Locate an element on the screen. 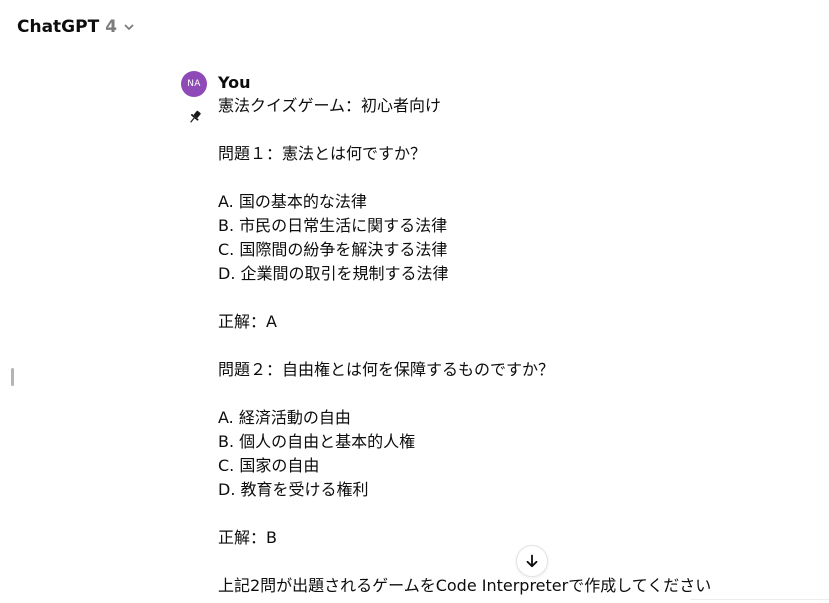 The height and width of the screenshot is (603, 829). chevron-down-icon is located at coordinates (129, 27).